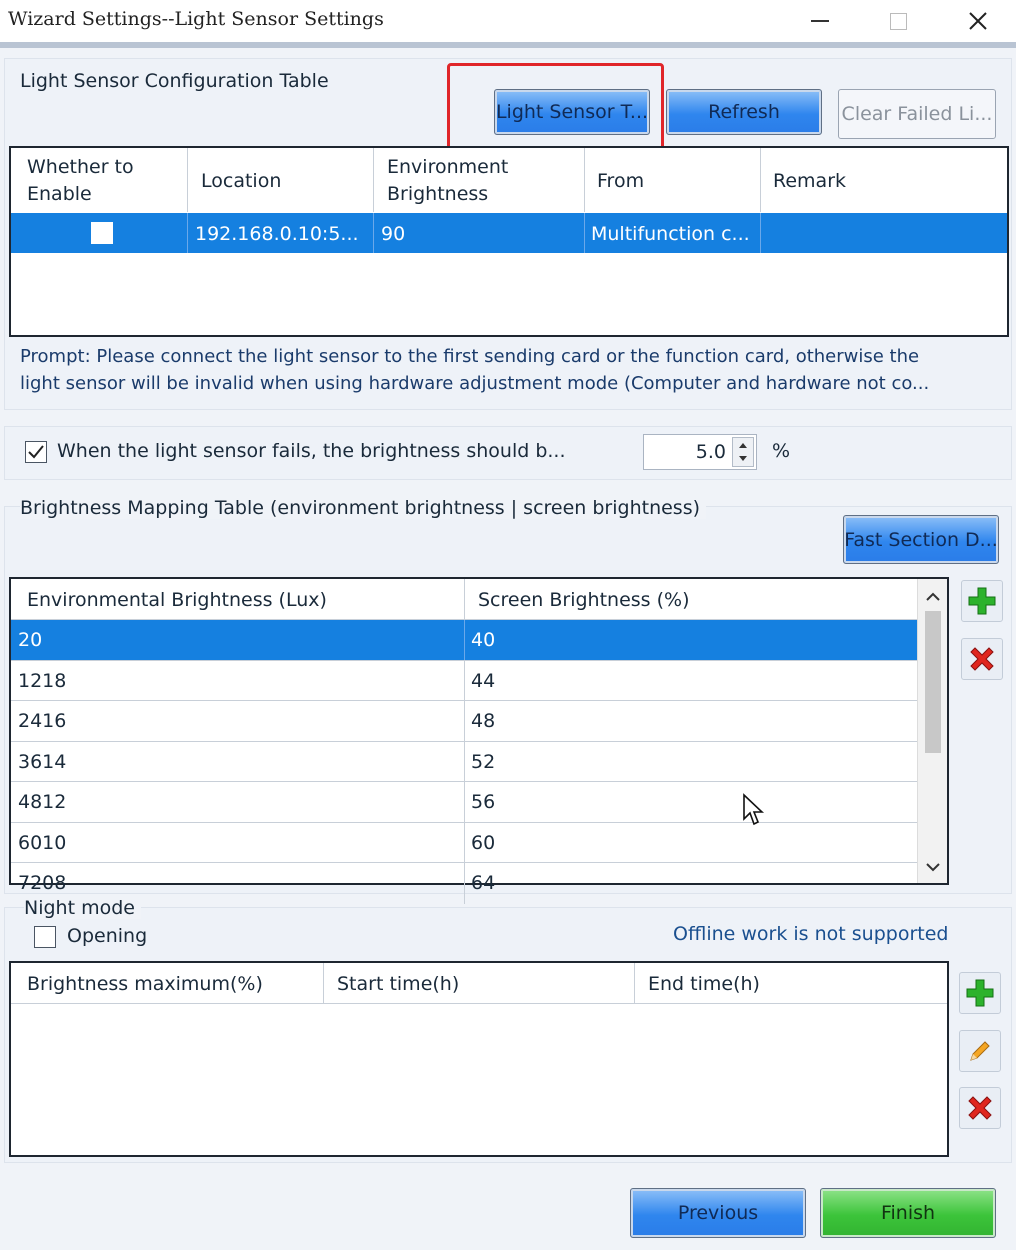 This screenshot has height=1250, width=1016. What do you see at coordinates (42, 721) in the screenshot?
I see `mapping-lux-cell: 2416` at bounding box center [42, 721].